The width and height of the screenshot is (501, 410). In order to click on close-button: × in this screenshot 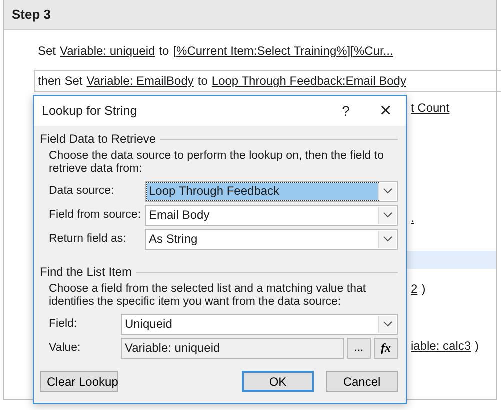, I will do `click(386, 111)`.